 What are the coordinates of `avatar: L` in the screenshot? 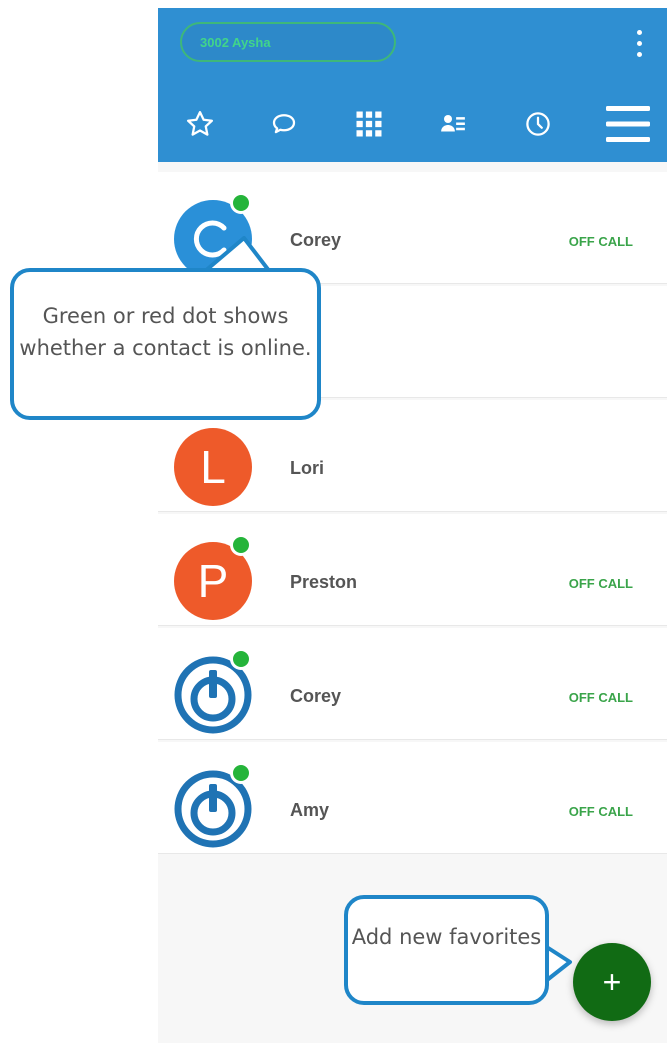 It's located at (213, 467).